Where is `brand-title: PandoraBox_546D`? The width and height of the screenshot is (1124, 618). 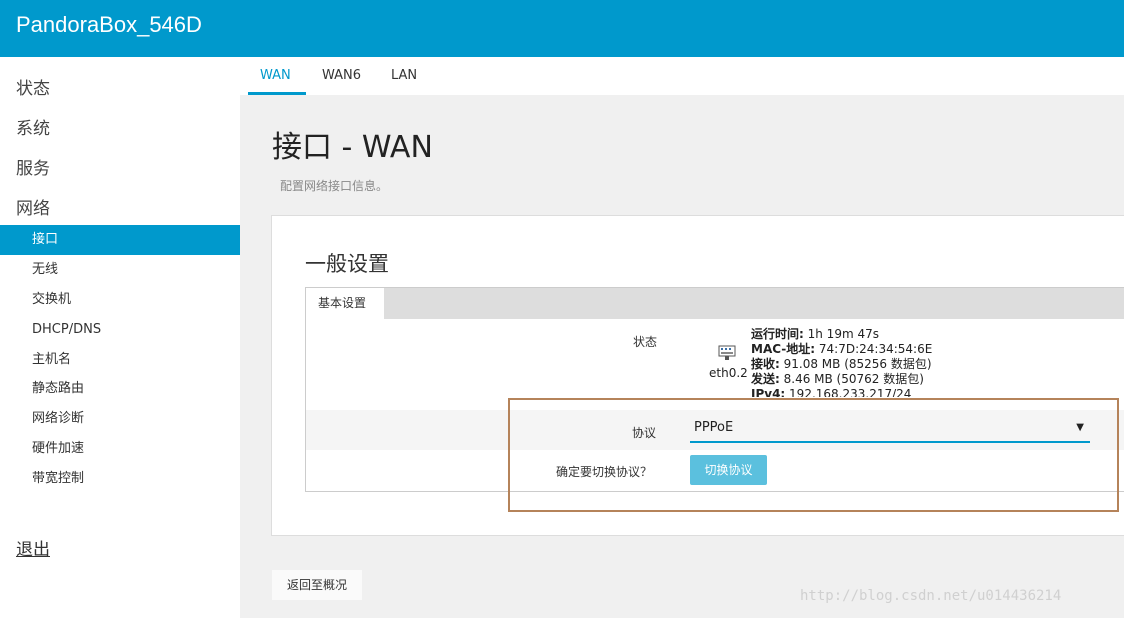
brand-title: PandoraBox_546D is located at coordinates (109, 25).